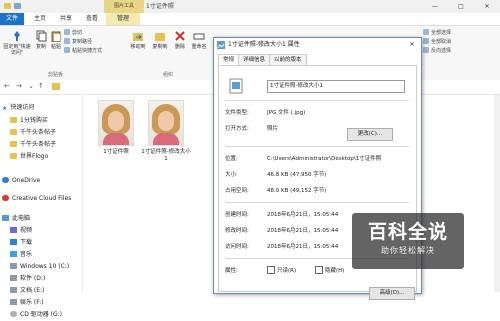 The image size is (500, 321). I want to click on maximize-button: □, so click(461, 6).